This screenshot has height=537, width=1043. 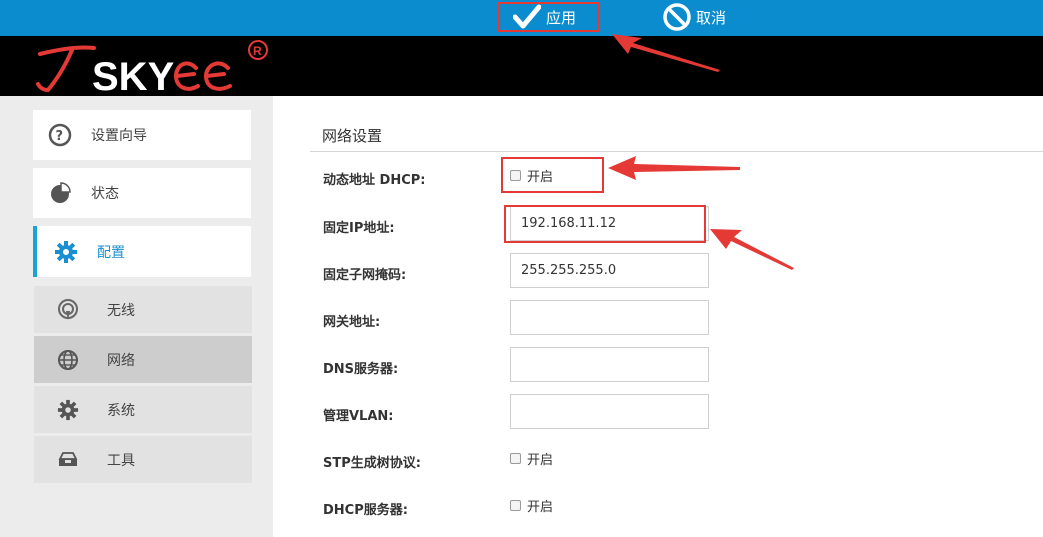 What do you see at coordinates (374, 180) in the screenshot?
I see `dhcp-label: 动态地址 DHCP:` at bounding box center [374, 180].